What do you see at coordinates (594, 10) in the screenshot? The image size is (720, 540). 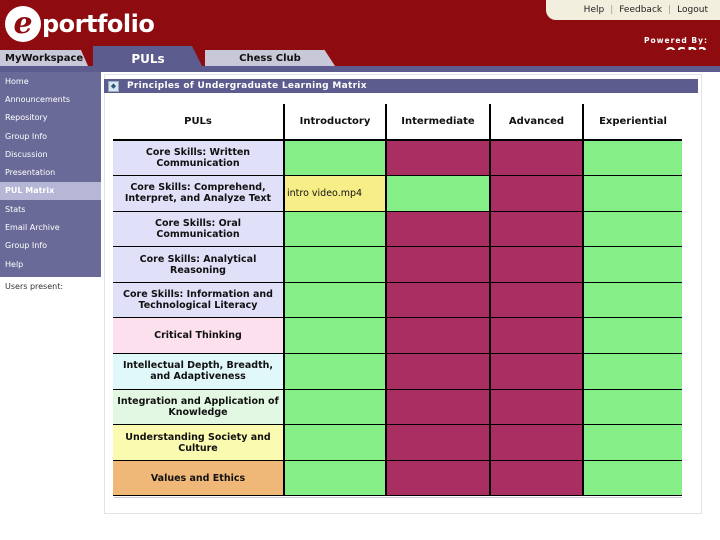 I see `help-link: Help` at bounding box center [594, 10].